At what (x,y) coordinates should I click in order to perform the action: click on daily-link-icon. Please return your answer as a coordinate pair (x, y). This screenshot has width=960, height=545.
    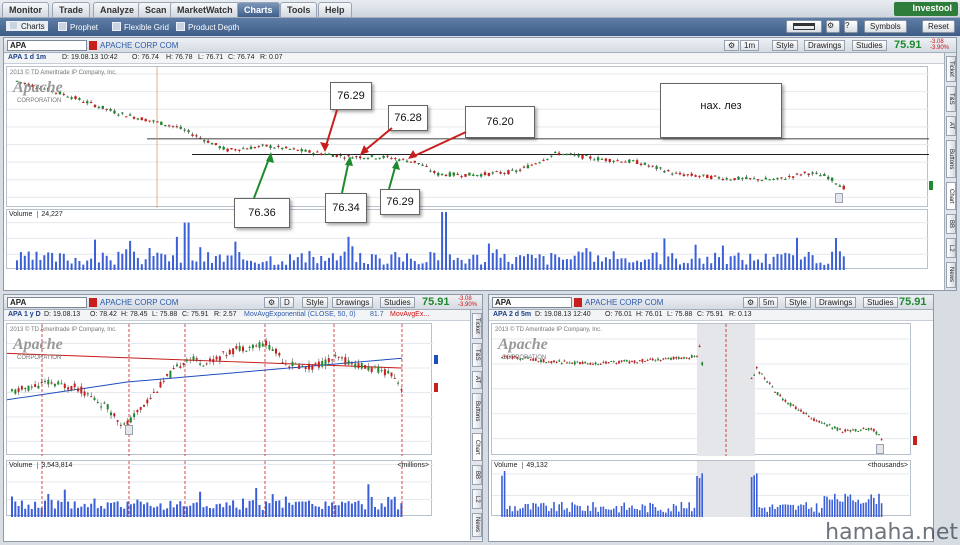
    Looking at the image, I should click on (93, 302).